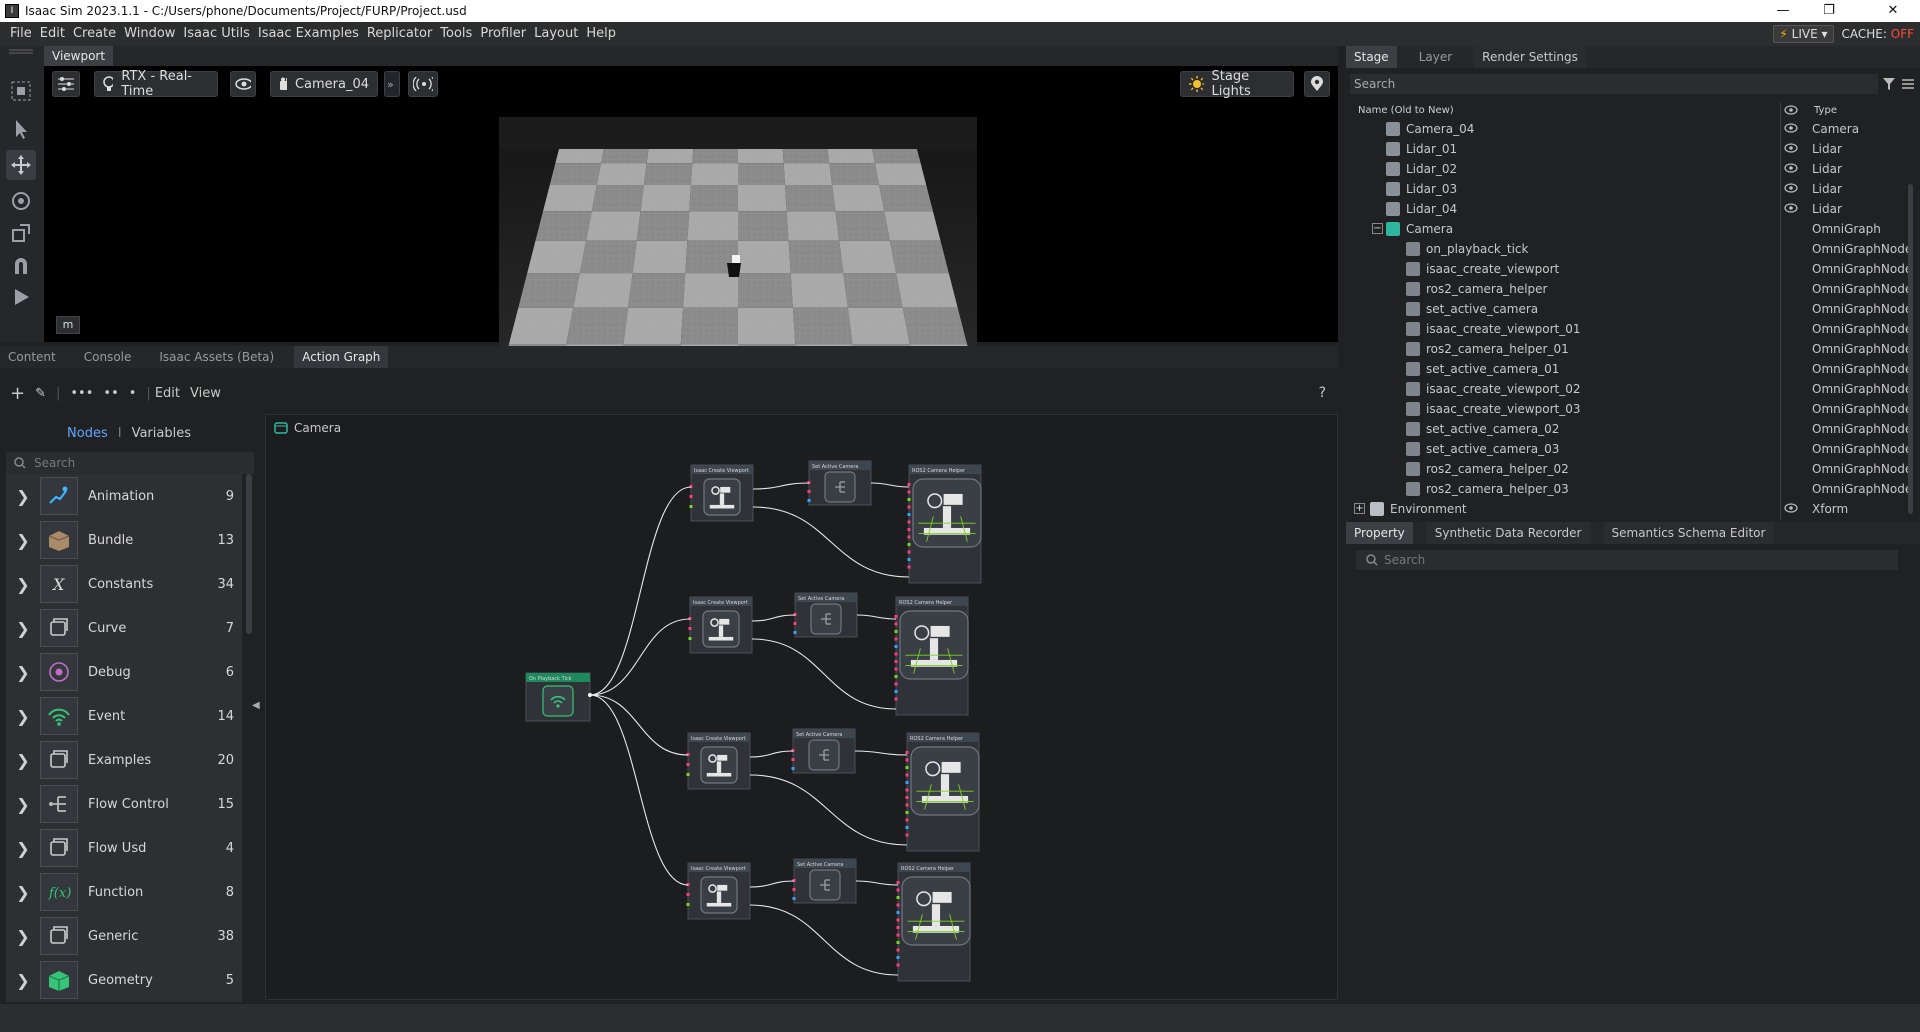  What do you see at coordinates (1629, 250) in the screenshot?
I see `stage-row: on_playback_tick OmniGraphNode` at bounding box center [1629, 250].